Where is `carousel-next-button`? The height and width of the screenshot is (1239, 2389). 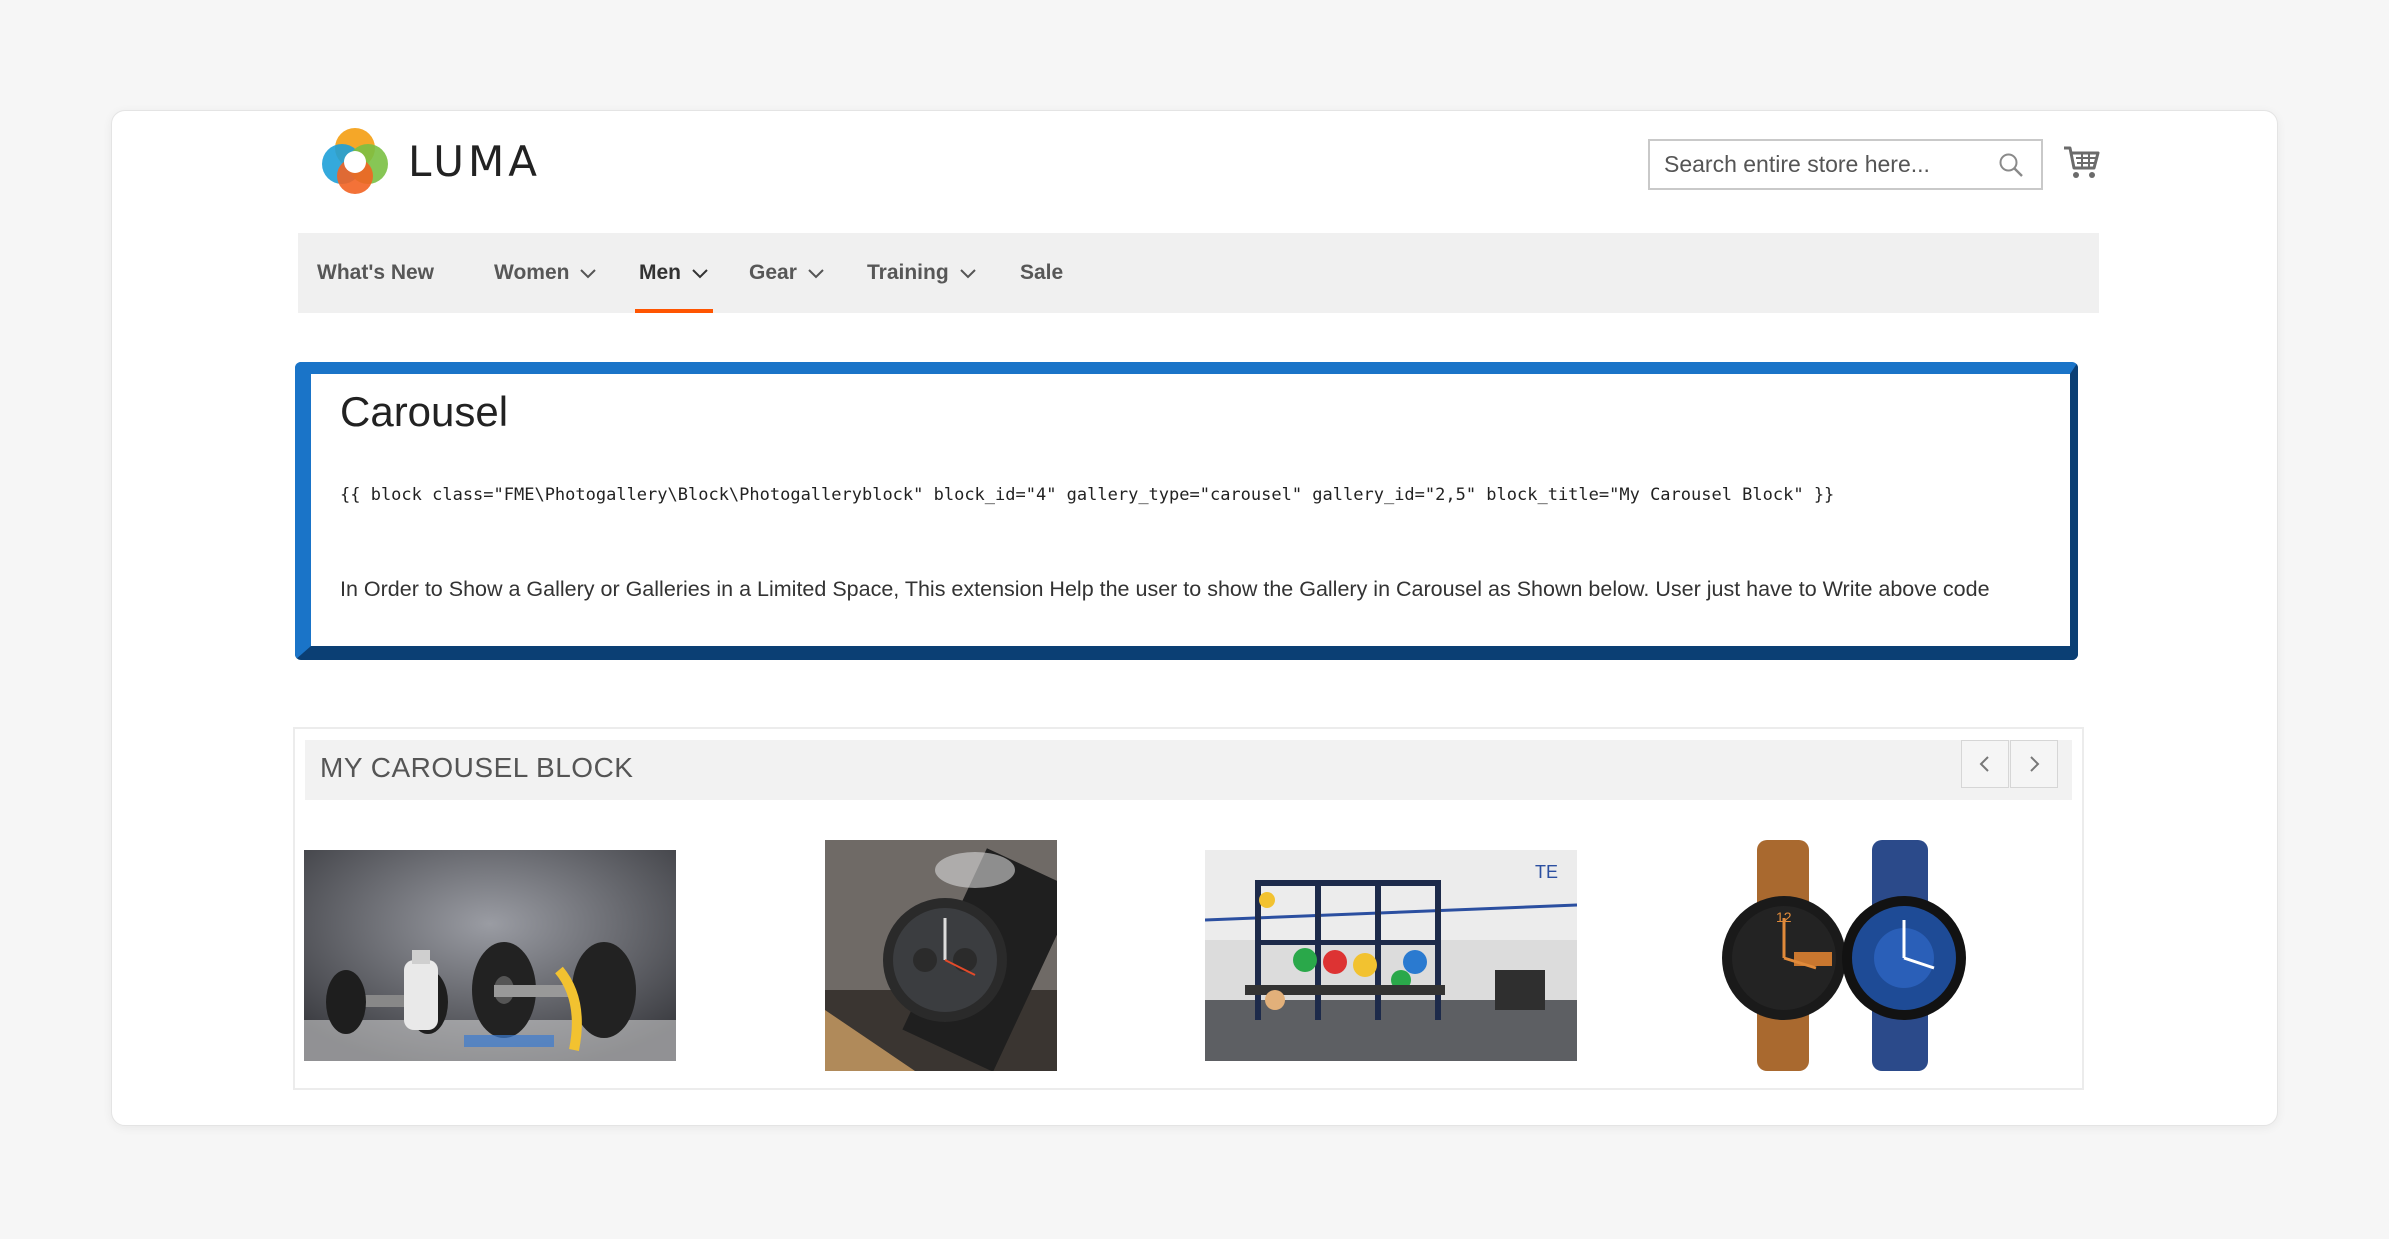
carousel-next-button is located at coordinates (2034, 764).